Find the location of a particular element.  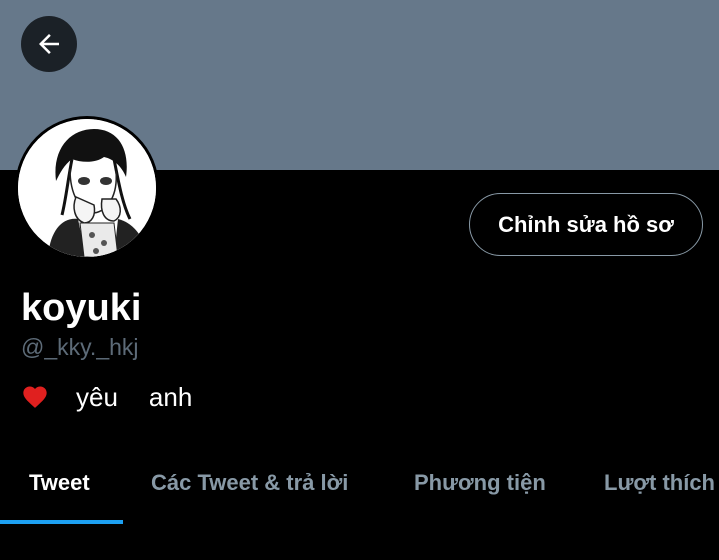

avatar-image is located at coordinates (87, 188).